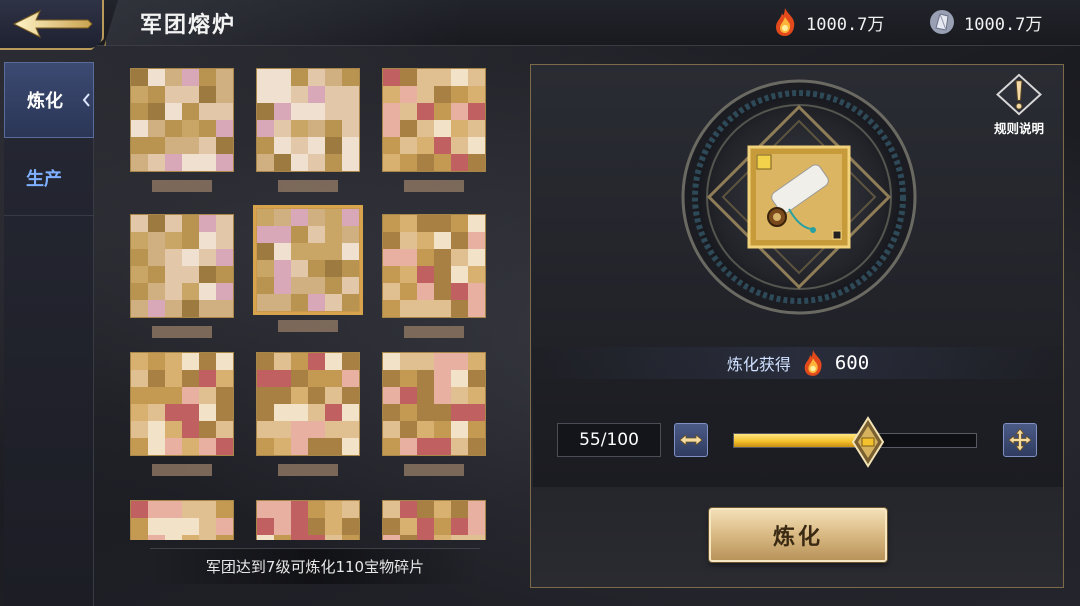 This screenshot has height=606, width=1080. Describe the element at coordinates (315, 566) in the screenshot. I see `unlock-hint: 军团达到7级可炼化110宝物碎片` at that location.